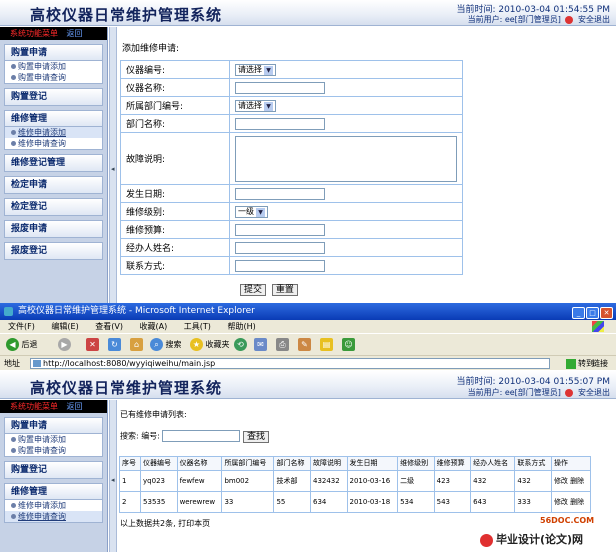  What do you see at coordinates (578, 313) in the screenshot?
I see `minimize-button: _` at bounding box center [578, 313].